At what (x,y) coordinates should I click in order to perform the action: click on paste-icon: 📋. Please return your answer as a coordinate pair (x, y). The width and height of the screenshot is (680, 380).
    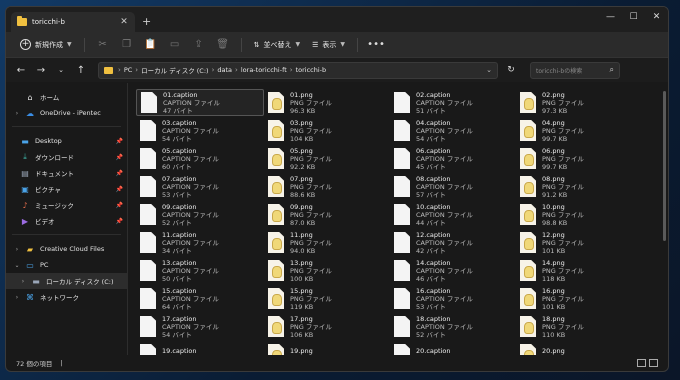
    Looking at the image, I should click on (151, 45).